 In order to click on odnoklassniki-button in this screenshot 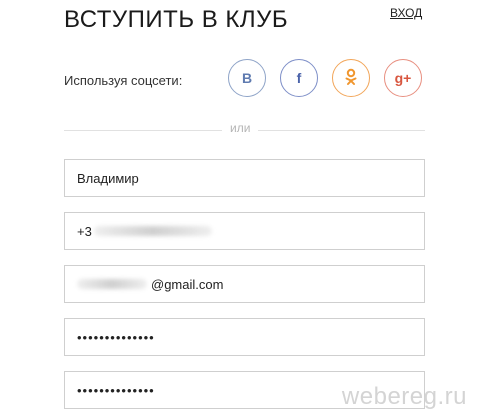, I will do `click(351, 78)`.